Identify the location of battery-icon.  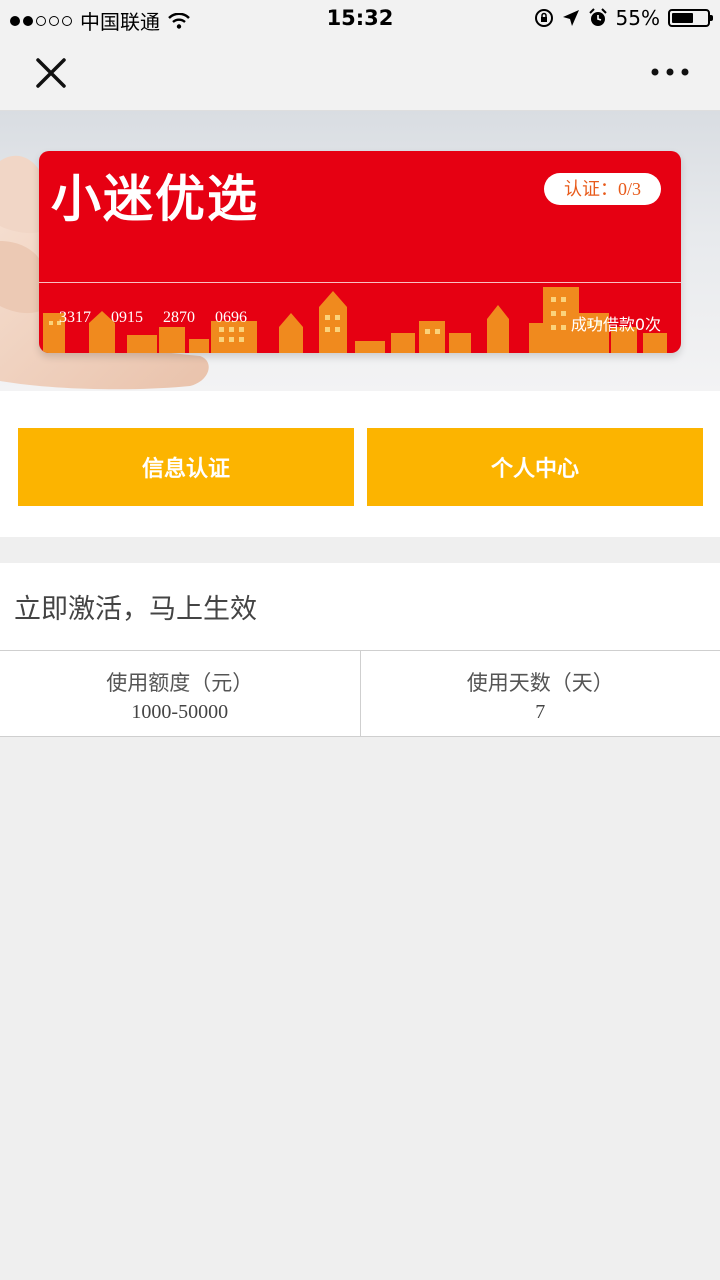
(690, 18).